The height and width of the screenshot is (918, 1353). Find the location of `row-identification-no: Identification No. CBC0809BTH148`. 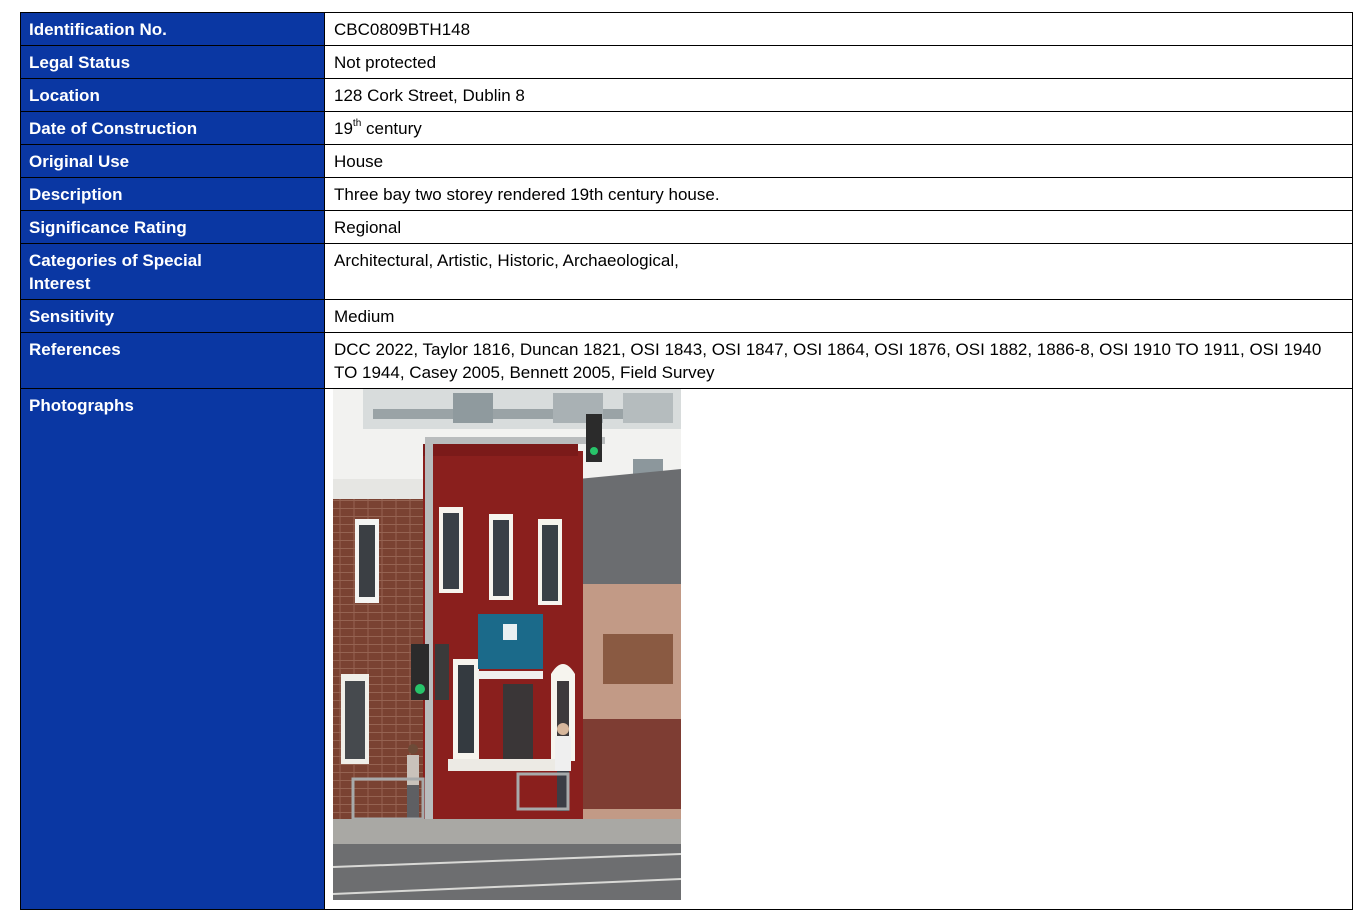

row-identification-no: Identification No. CBC0809BTH148 is located at coordinates (686, 29).